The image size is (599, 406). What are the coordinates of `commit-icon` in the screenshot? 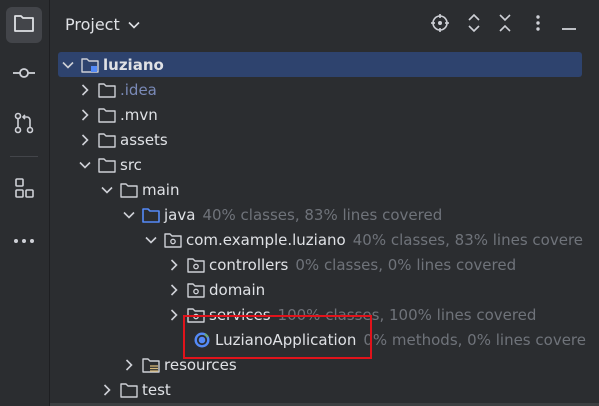 It's located at (24, 75).